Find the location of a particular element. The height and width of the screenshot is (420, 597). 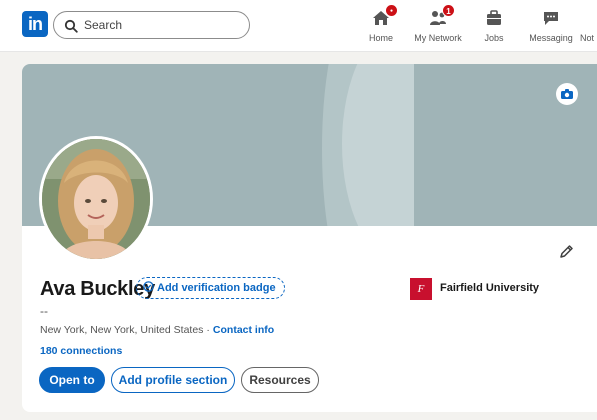

notifications-icon is located at coordinates (588, 18).